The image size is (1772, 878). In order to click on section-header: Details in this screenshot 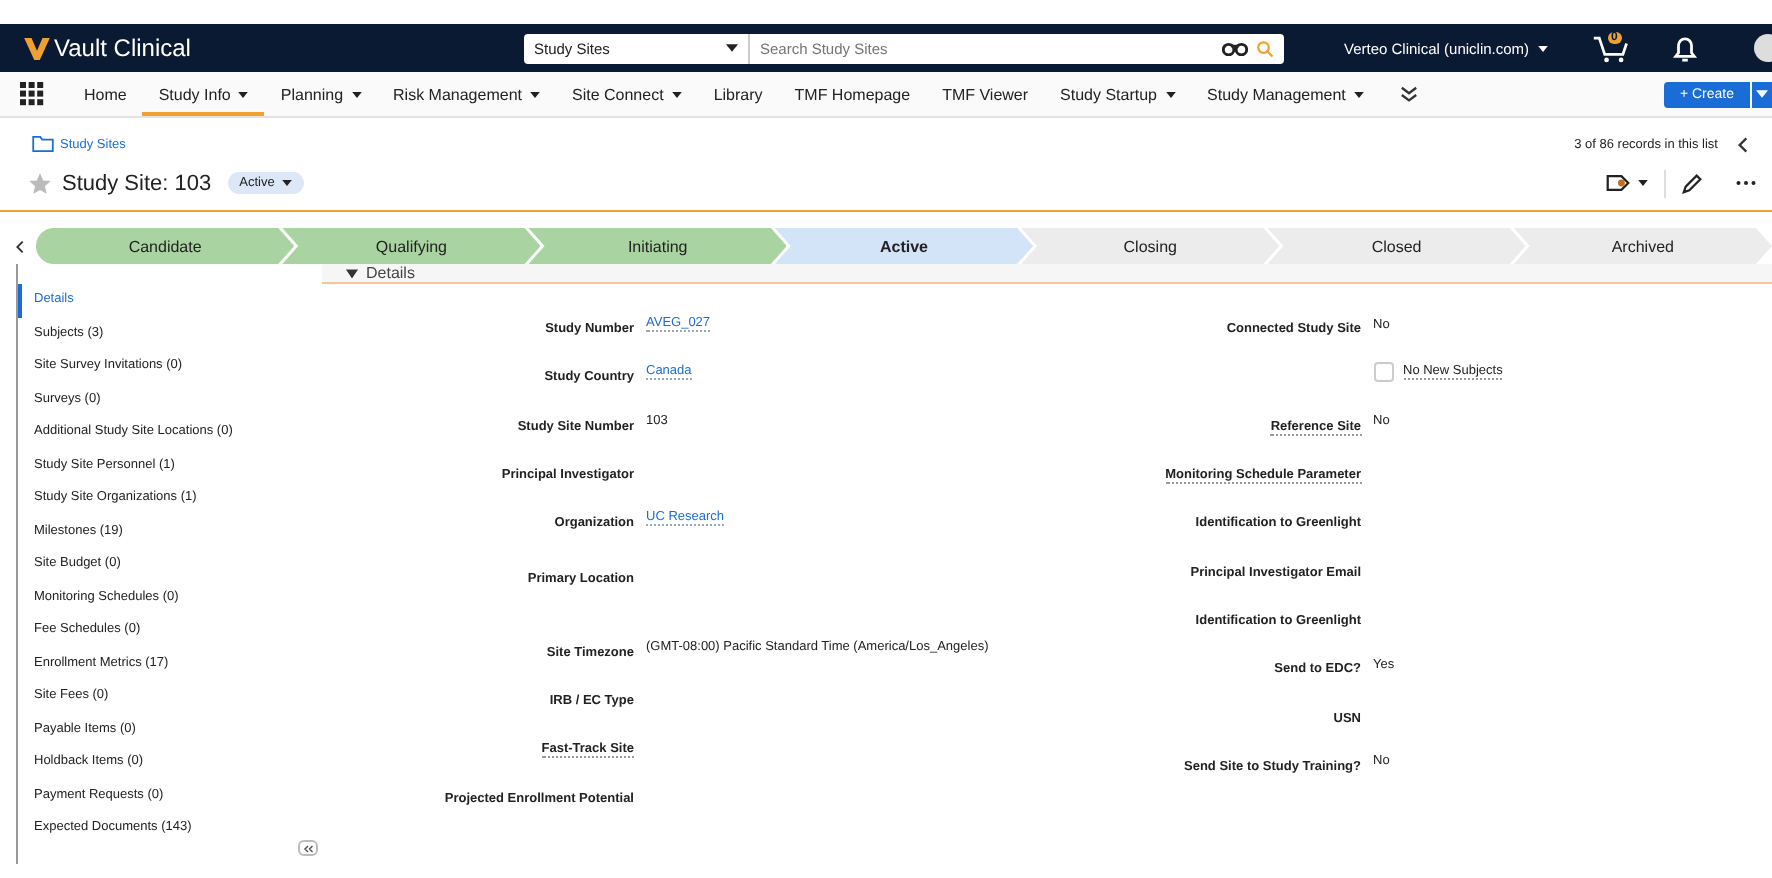, I will do `click(1047, 274)`.